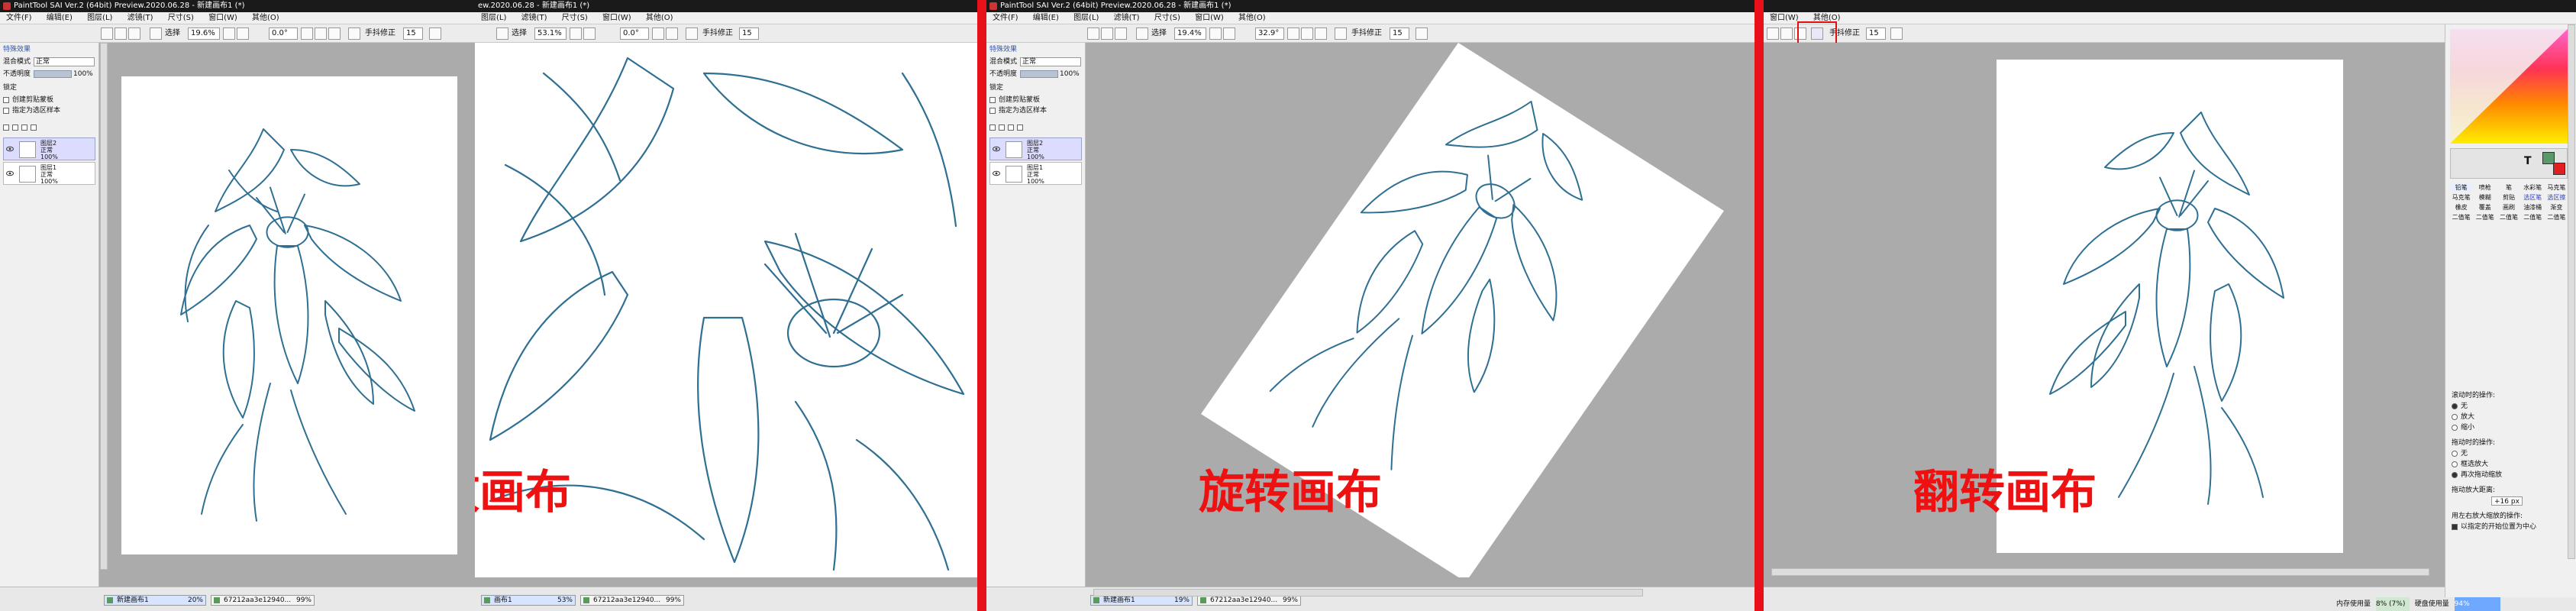 This screenshot has width=2576, height=611. What do you see at coordinates (2556, 217) in the screenshot?
I see `tool-binary-5: 二值笔` at bounding box center [2556, 217].